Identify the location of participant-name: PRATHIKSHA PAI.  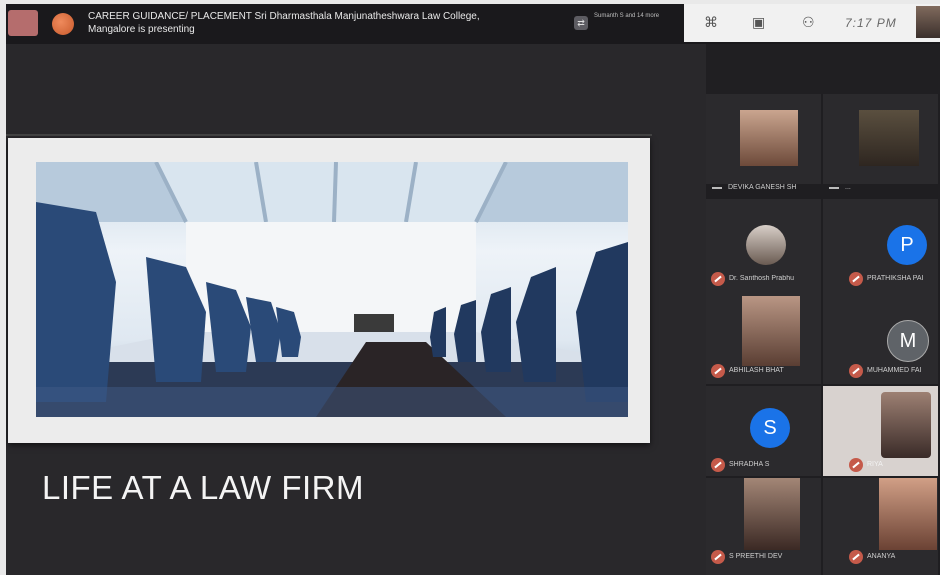
(895, 278).